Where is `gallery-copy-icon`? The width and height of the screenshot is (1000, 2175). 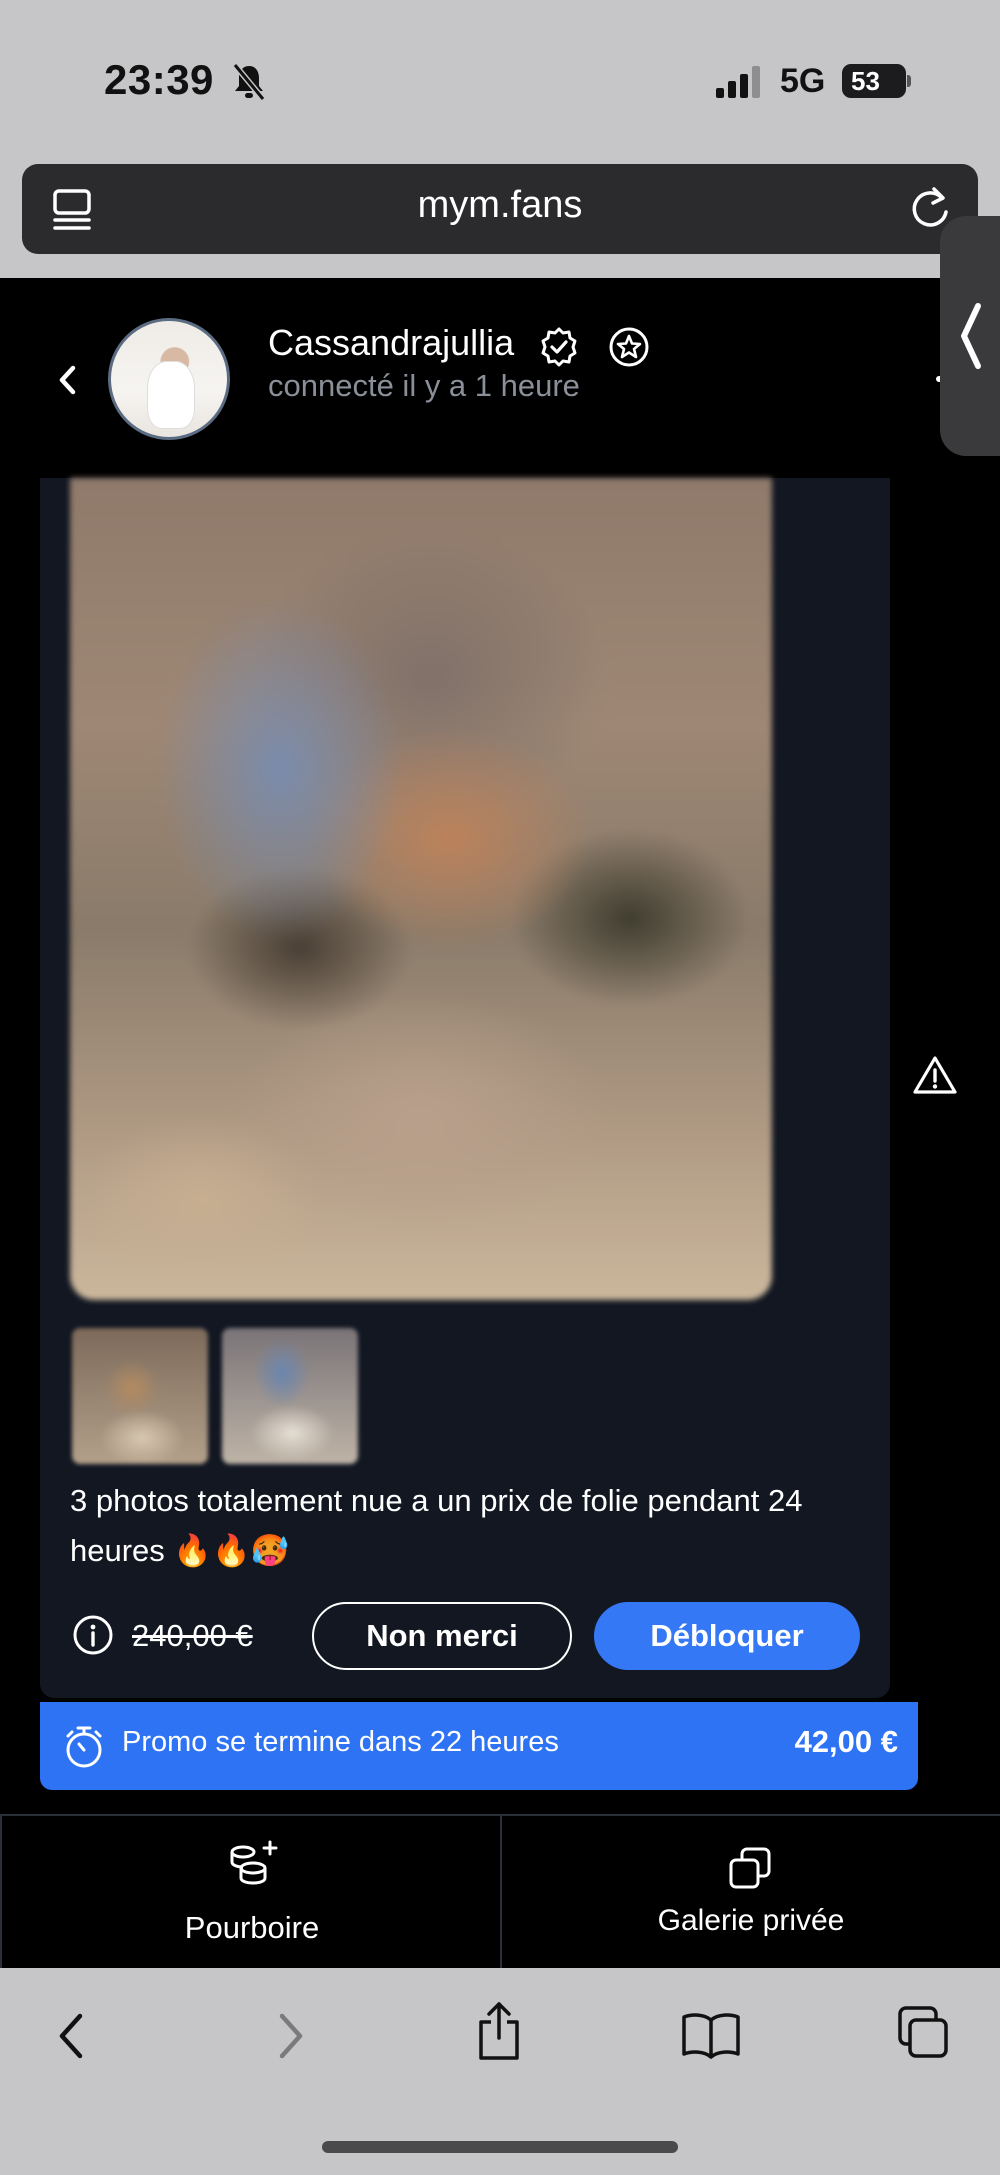 gallery-copy-icon is located at coordinates (750, 1868).